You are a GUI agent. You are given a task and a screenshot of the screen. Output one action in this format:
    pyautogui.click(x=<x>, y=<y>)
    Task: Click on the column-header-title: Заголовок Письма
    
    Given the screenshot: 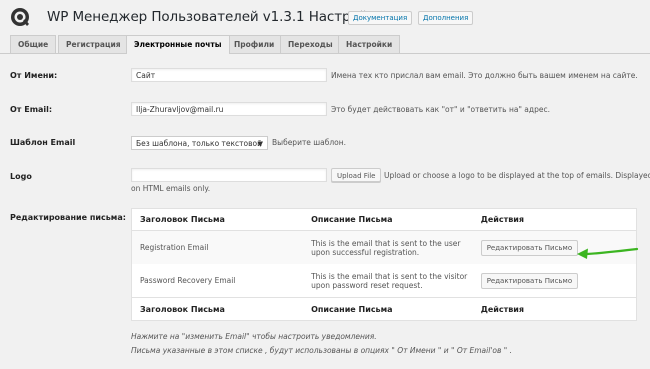 What is the action you would take?
    pyautogui.click(x=217, y=219)
    